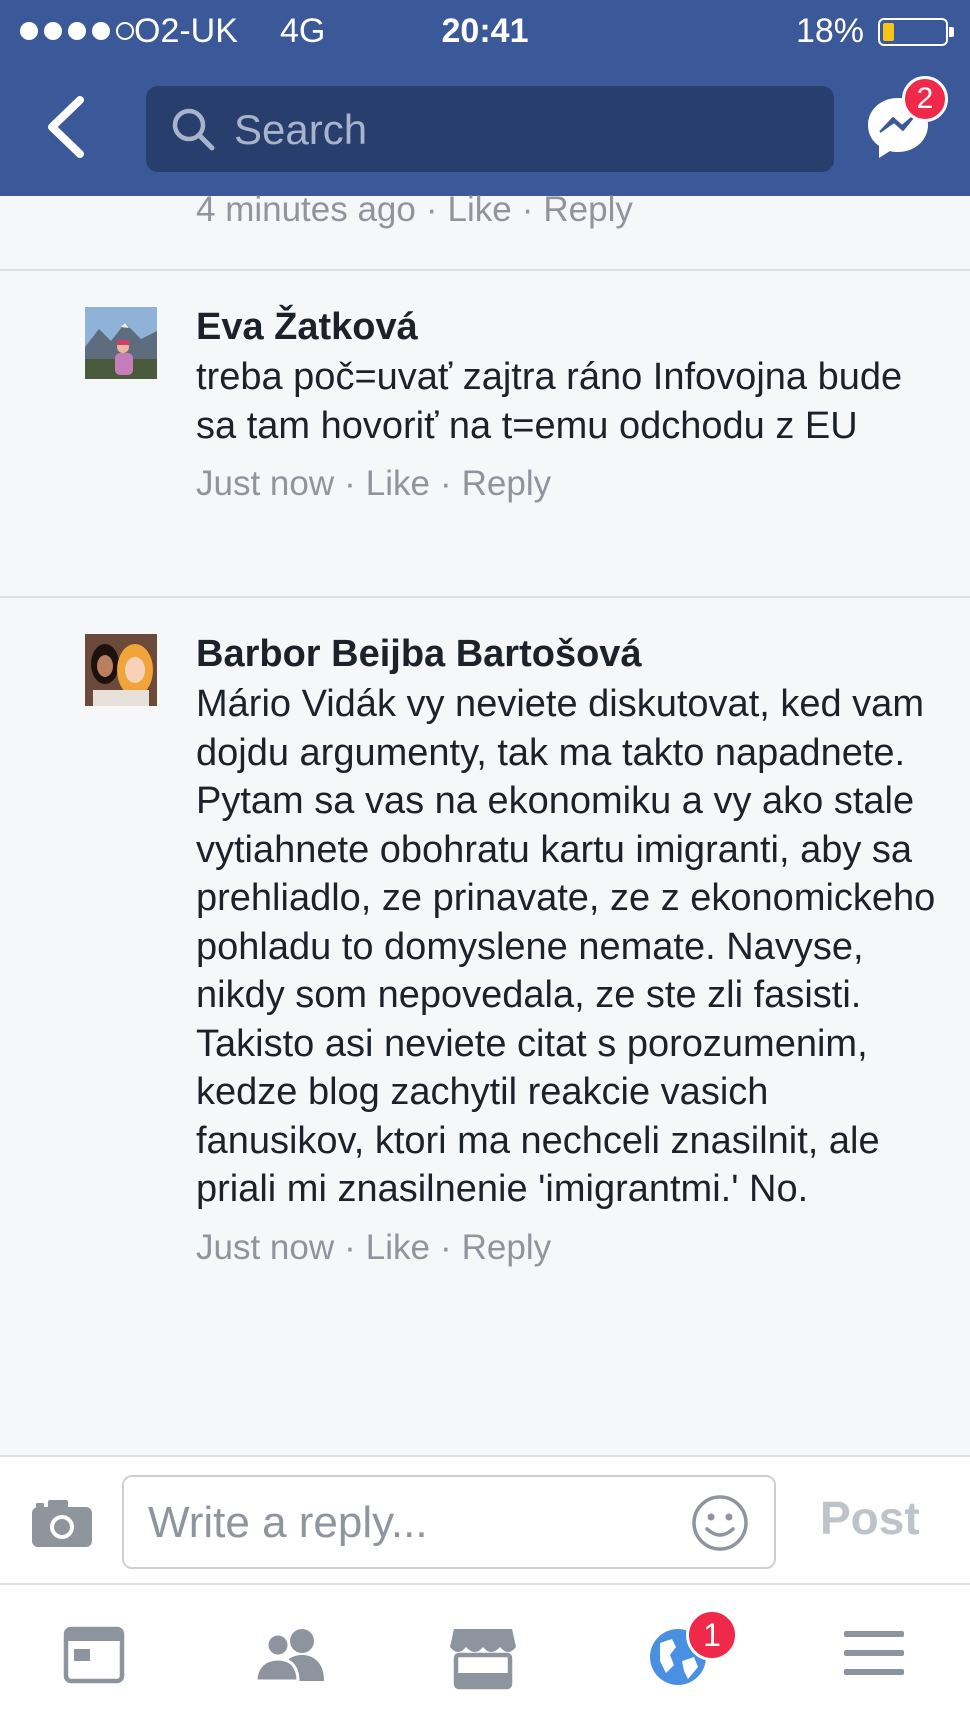  I want to click on battery-icon, so click(916, 32).